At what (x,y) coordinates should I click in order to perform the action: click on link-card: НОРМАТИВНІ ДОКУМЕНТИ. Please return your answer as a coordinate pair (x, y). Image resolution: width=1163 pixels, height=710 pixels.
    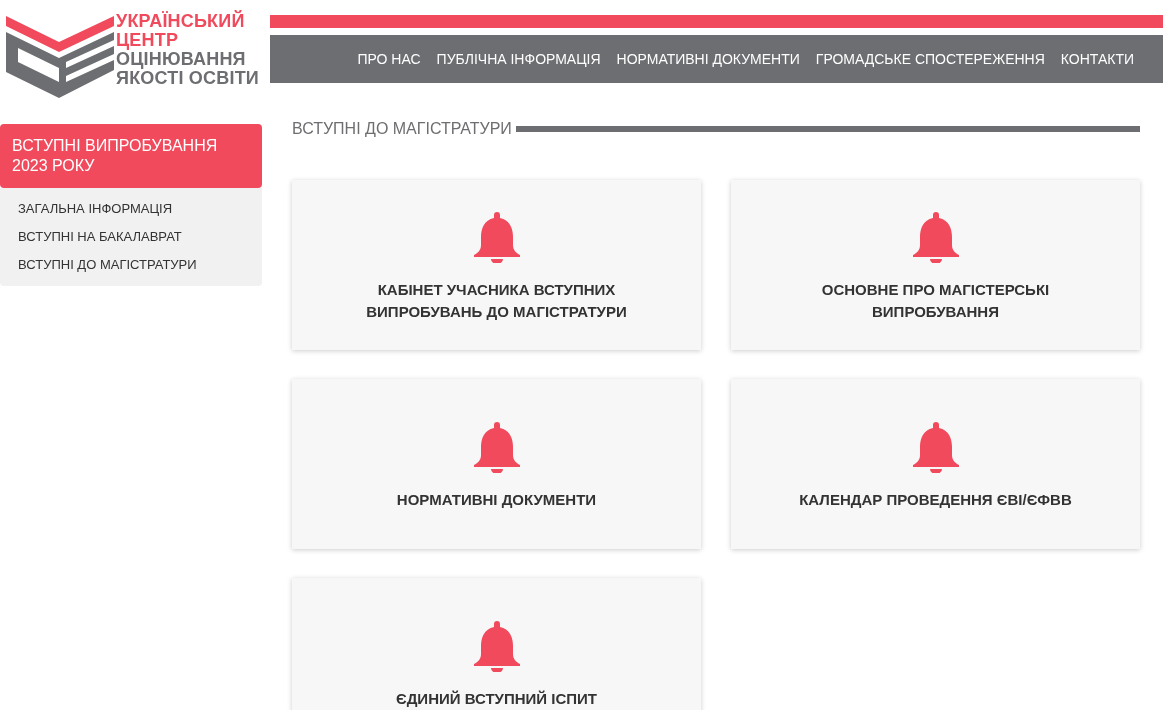
    Looking at the image, I should click on (496, 464).